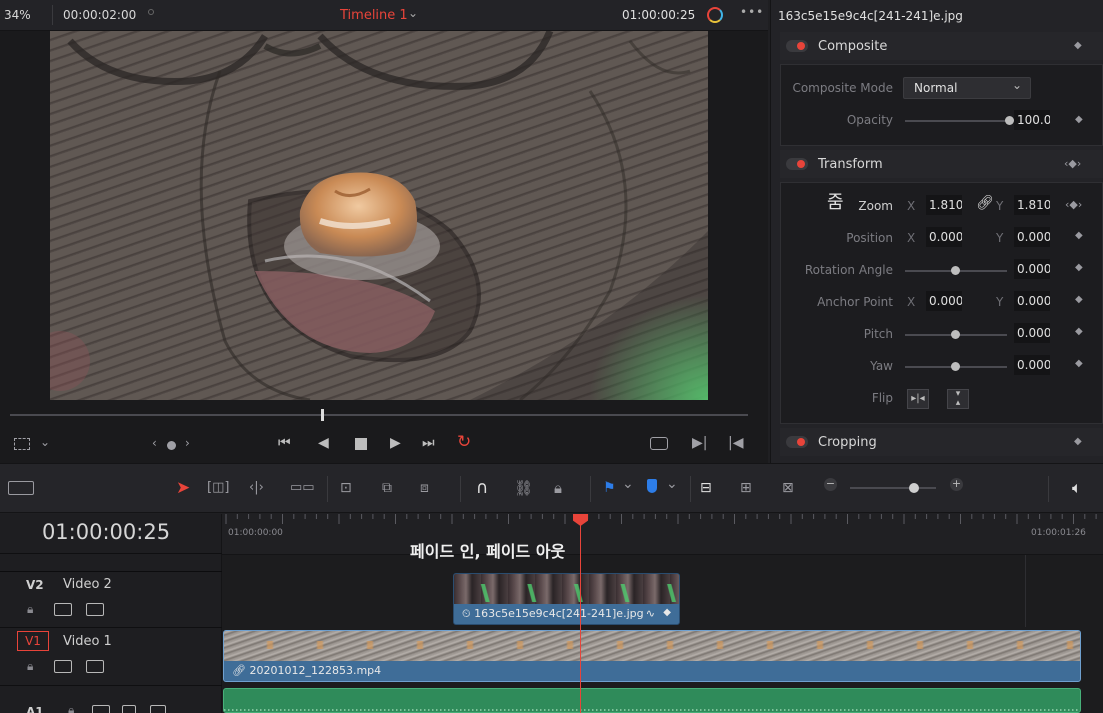  Describe the element at coordinates (797, 164) in the screenshot. I see `transform-toggle` at that location.